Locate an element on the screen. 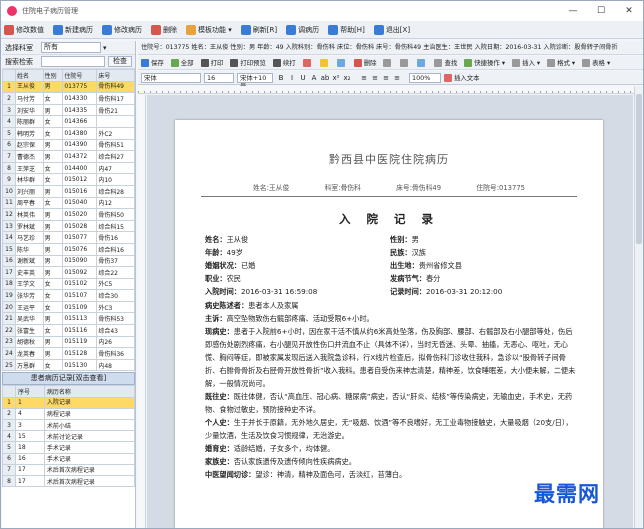 The height and width of the screenshot is (529, 644). patient-col-header: 姓名 is located at coordinates (29, 75).